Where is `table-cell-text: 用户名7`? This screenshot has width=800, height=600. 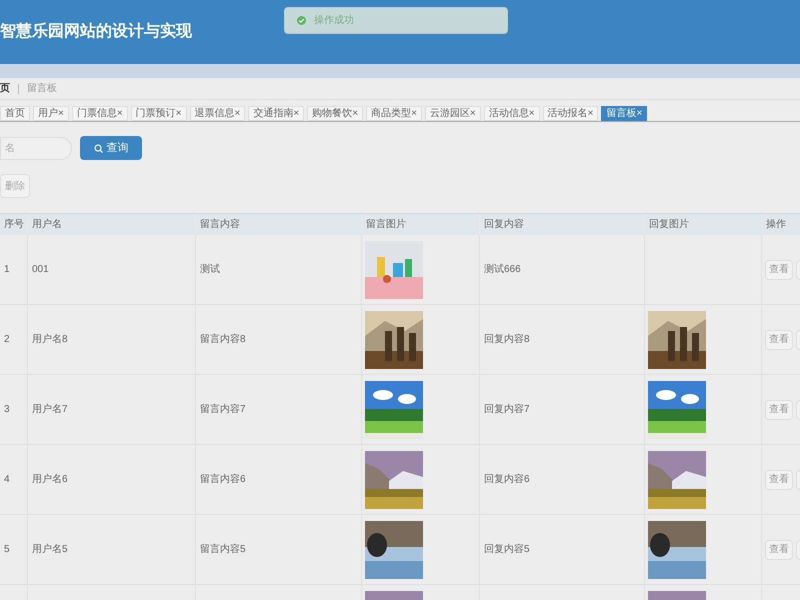
table-cell-text: 用户名7 is located at coordinates (50, 409).